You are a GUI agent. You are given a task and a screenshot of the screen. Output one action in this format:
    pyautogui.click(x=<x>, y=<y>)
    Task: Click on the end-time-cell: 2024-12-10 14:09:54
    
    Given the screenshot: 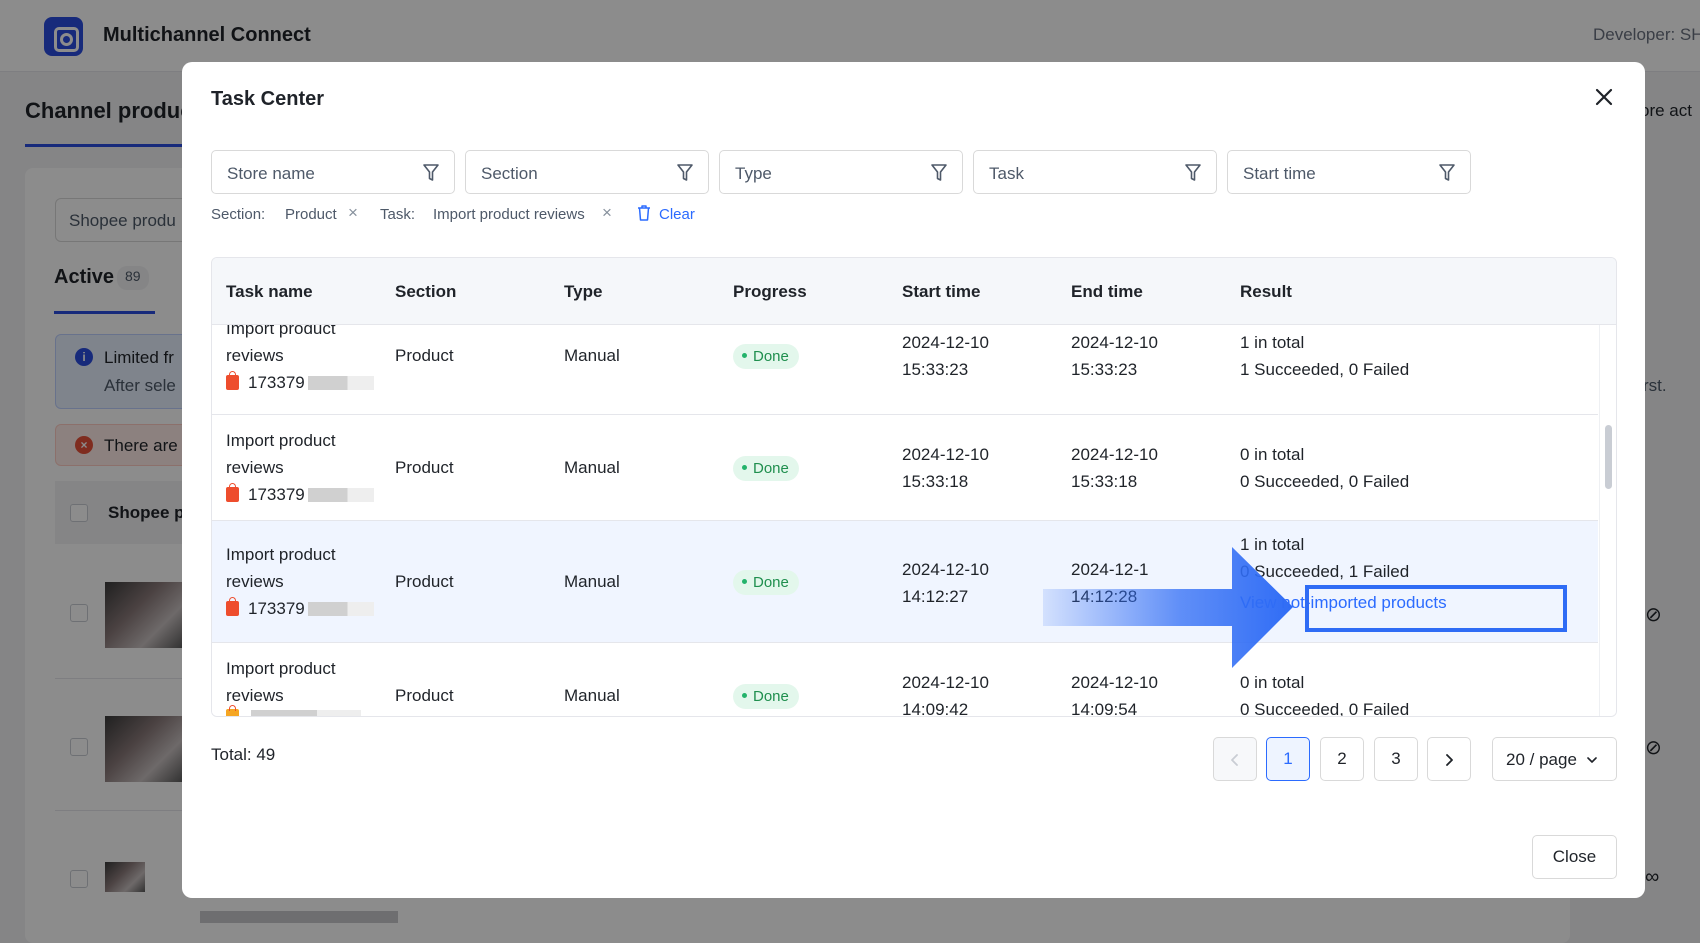 What is the action you would take?
    pyautogui.click(x=1114, y=692)
    